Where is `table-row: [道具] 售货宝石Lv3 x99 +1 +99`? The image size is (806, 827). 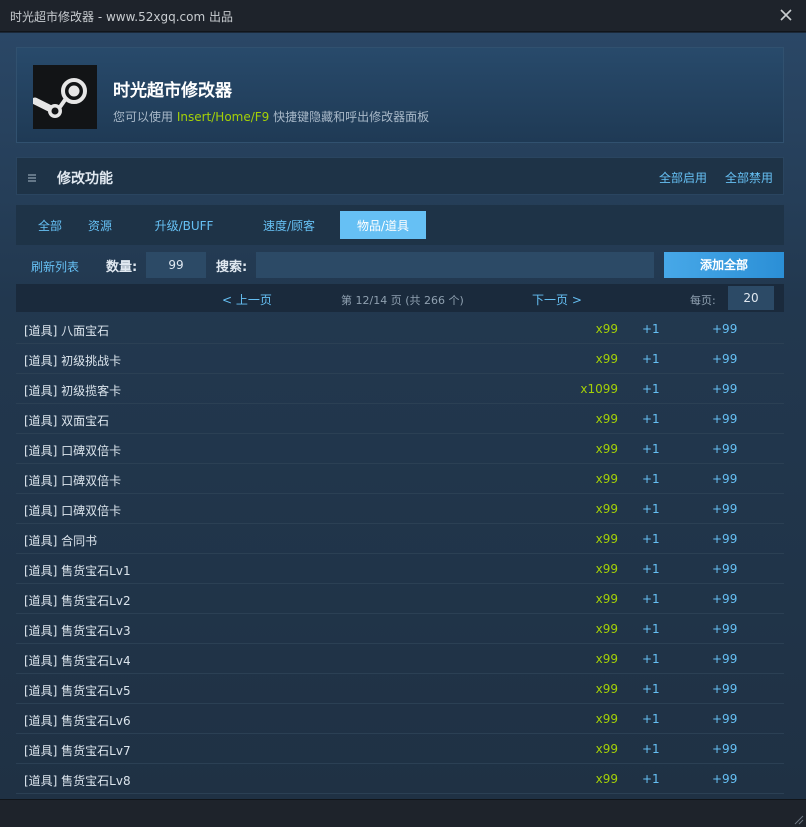 table-row: [道具] 售货宝石Lv3 x99 +1 +99 is located at coordinates (400, 629).